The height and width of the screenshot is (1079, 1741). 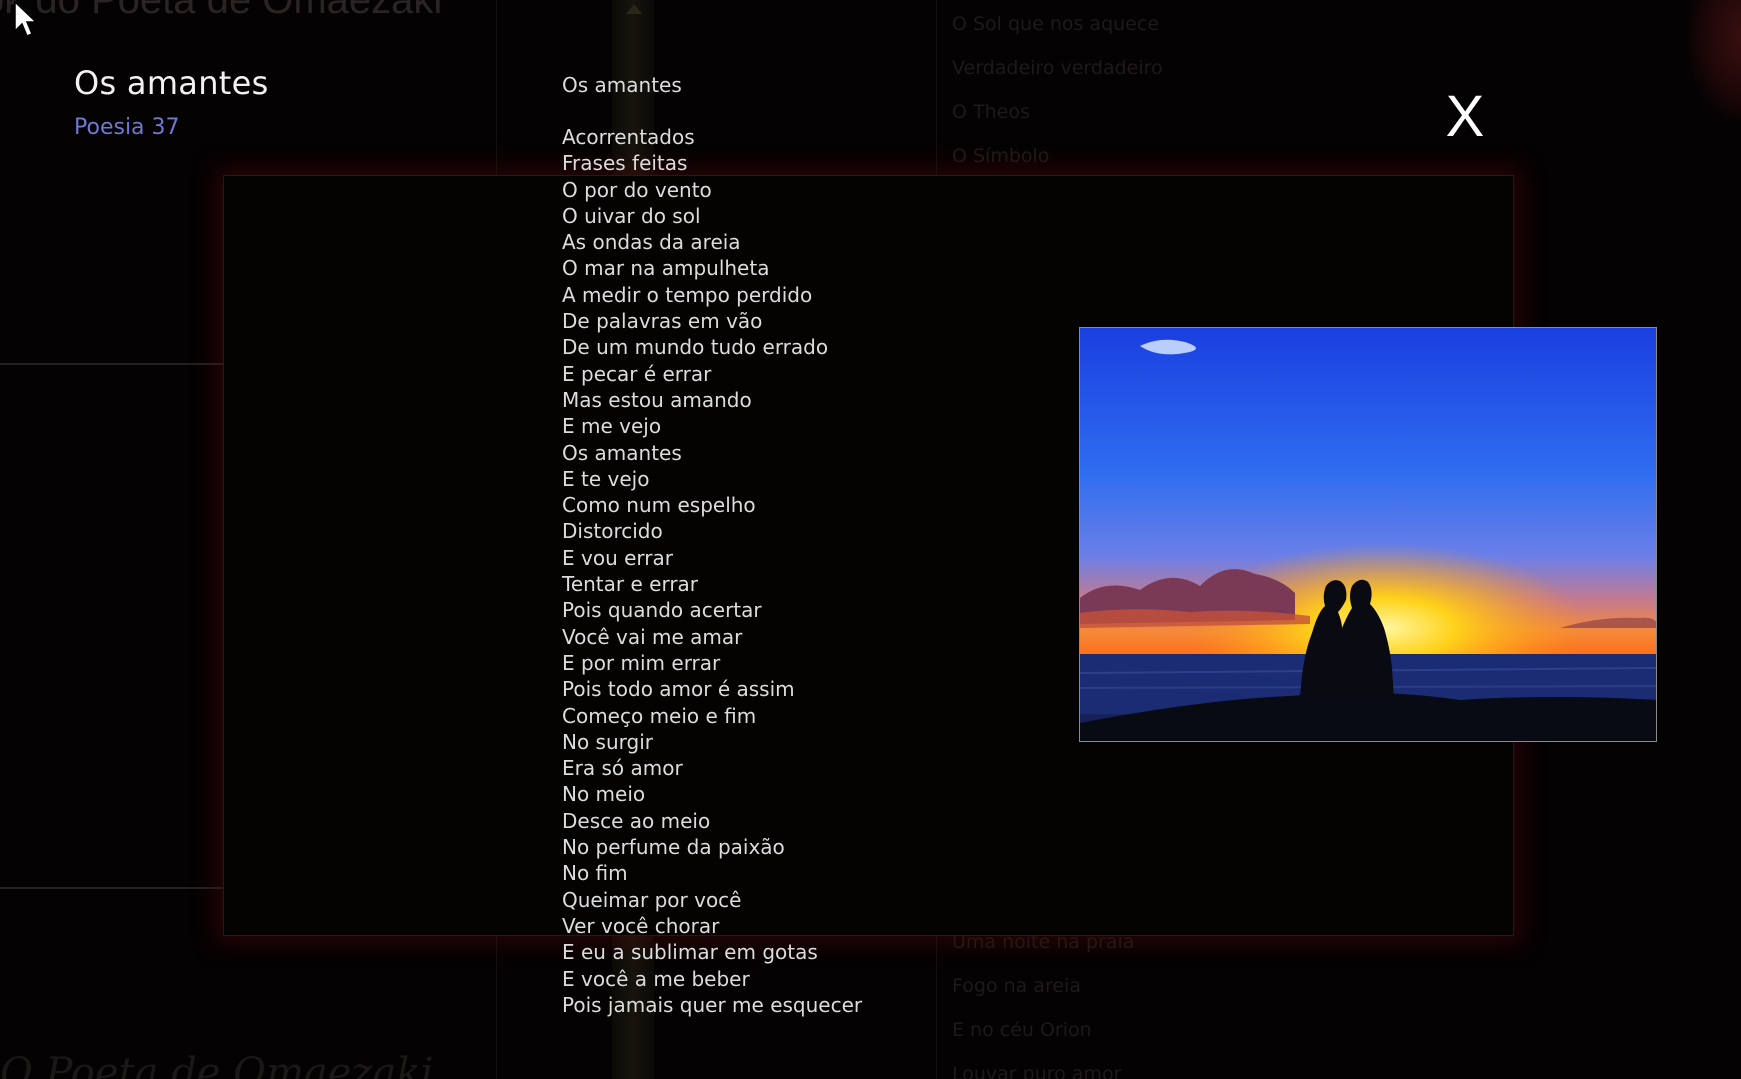 What do you see at coordinates (612, 531) in the screenshot?
I see `poem-line: Distorcido` at bounding box center [612, 531].